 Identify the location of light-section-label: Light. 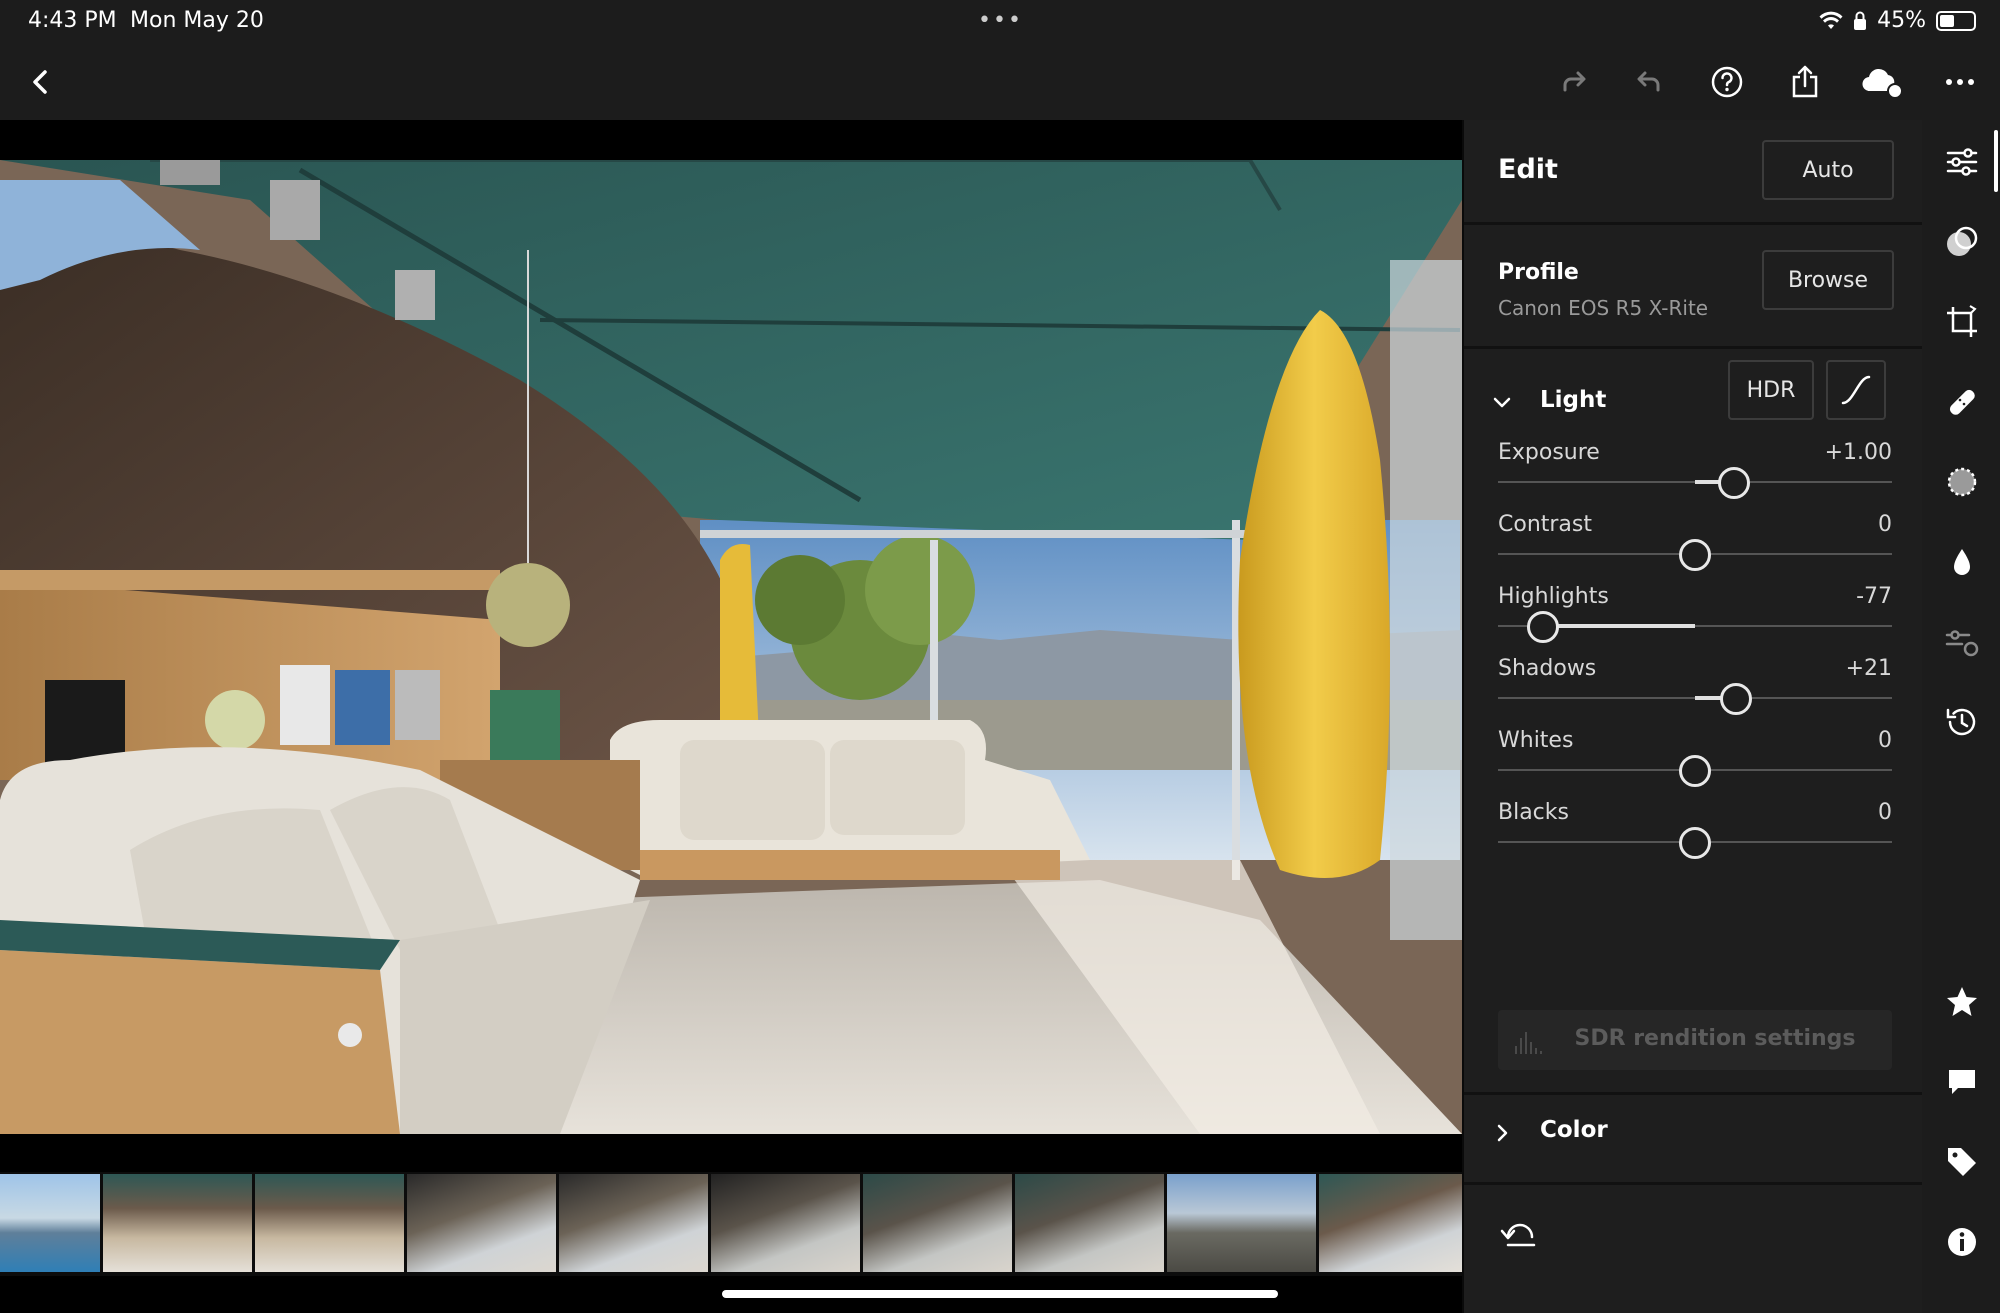
(1573, 400).